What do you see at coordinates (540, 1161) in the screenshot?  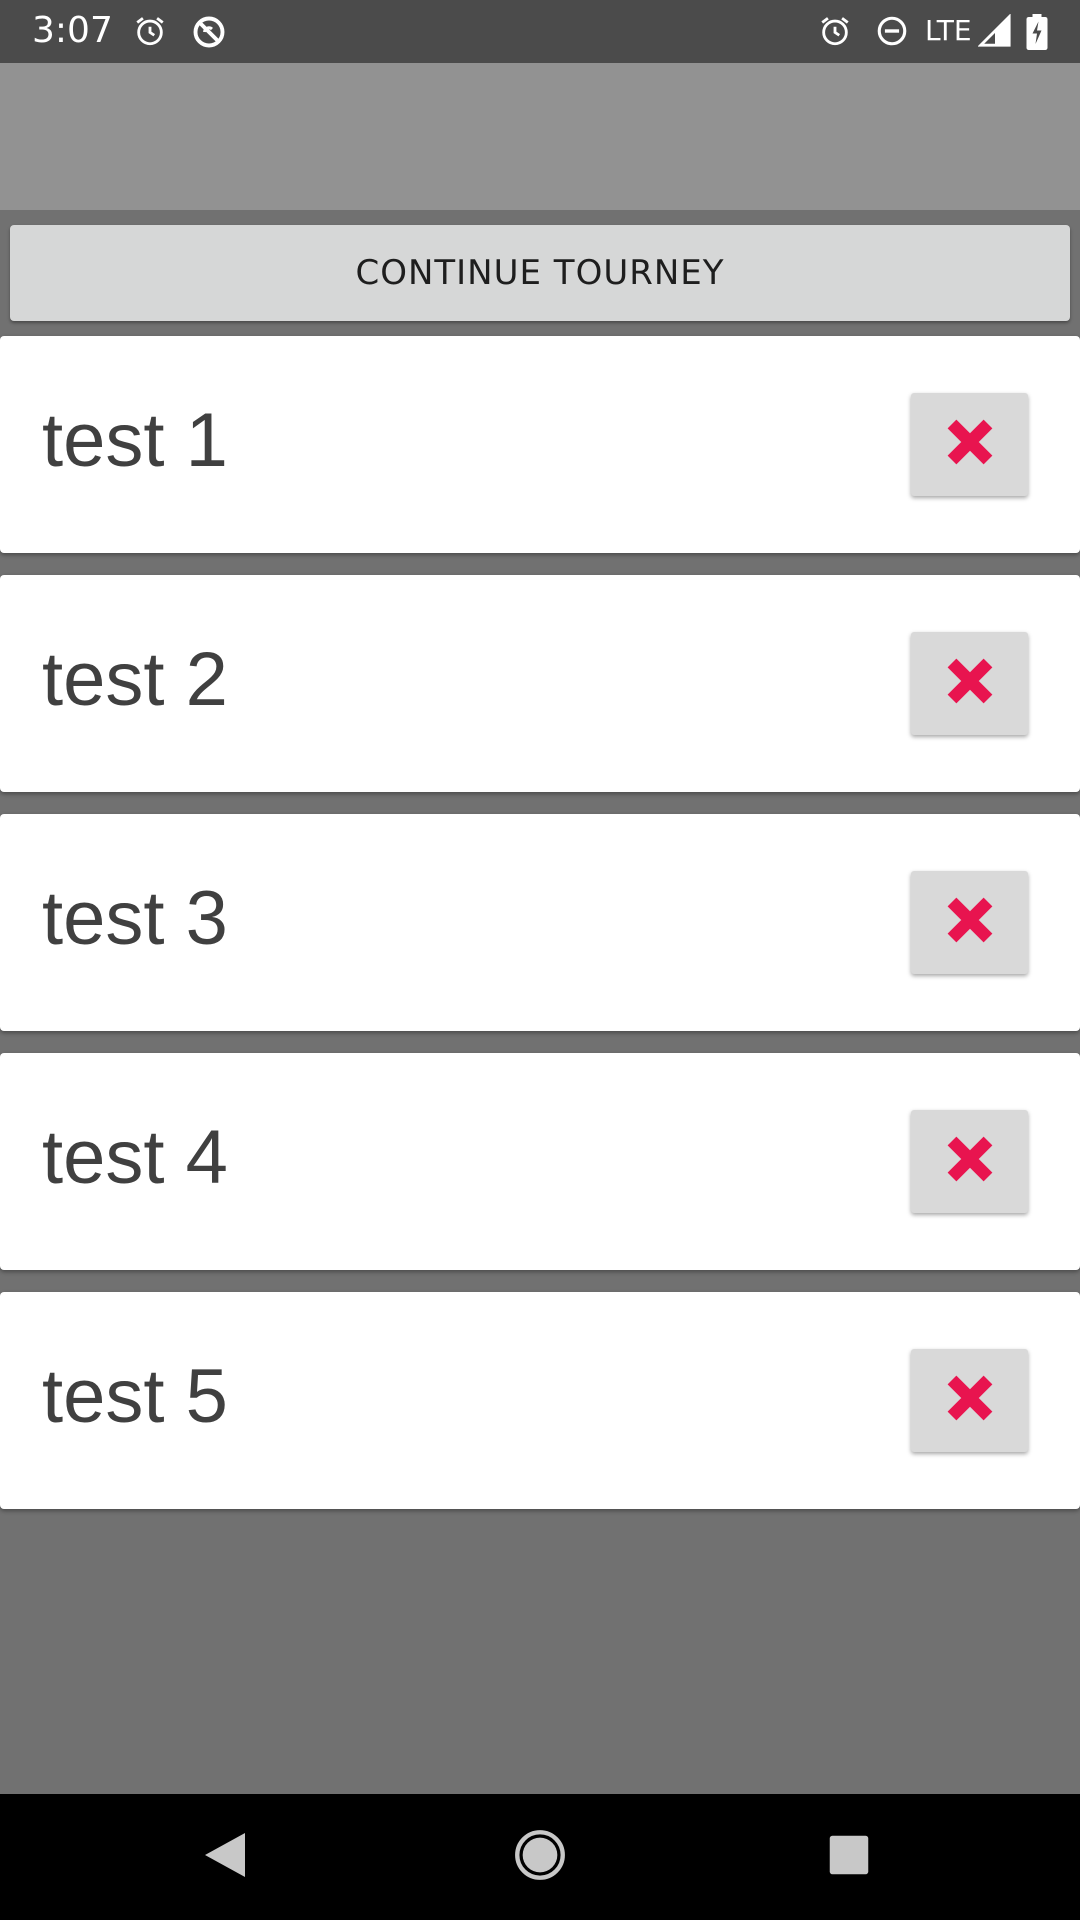 I see `list-item: test 4` at bounding box center [540, 1161].